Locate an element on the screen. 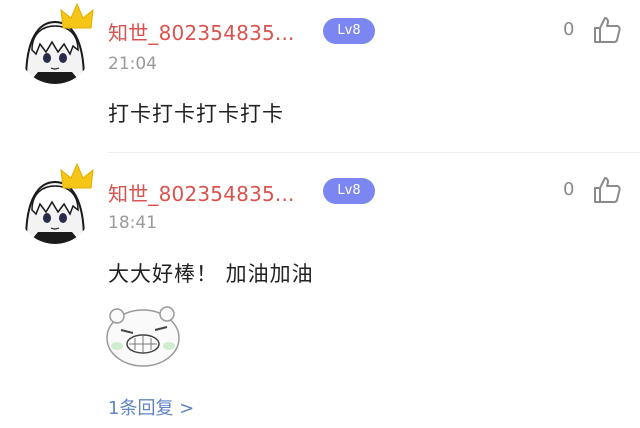 This screenshot has height=428, width=640. replies-link: 1条回复 > is located at coordinates (151, 407).